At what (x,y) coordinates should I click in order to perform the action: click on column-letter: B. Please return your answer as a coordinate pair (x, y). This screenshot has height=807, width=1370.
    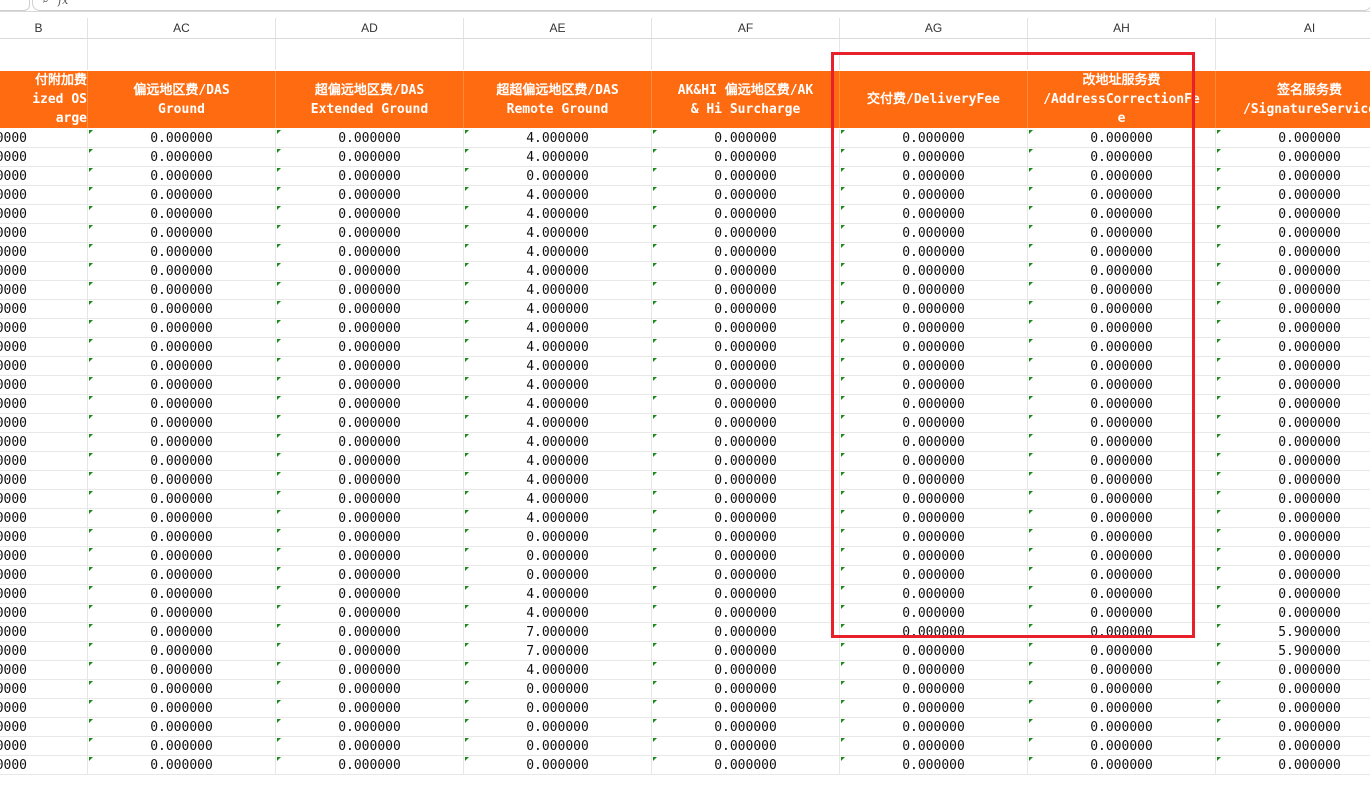
    Looking at the image, I should click on (44, 28).